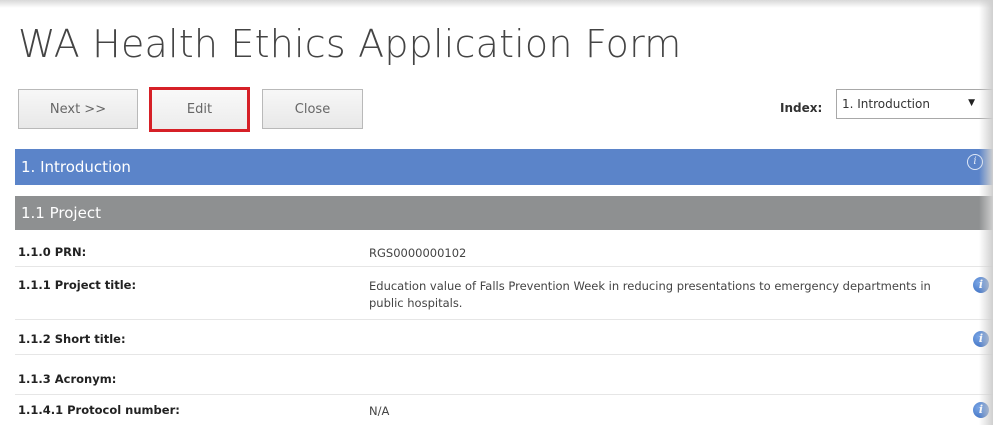 The image size is (993, 425). What do you see at coordinates (886, 104) in the screenshot?
I see `index-selected-value: 1. Introduction` at bounding box center [886, 104].